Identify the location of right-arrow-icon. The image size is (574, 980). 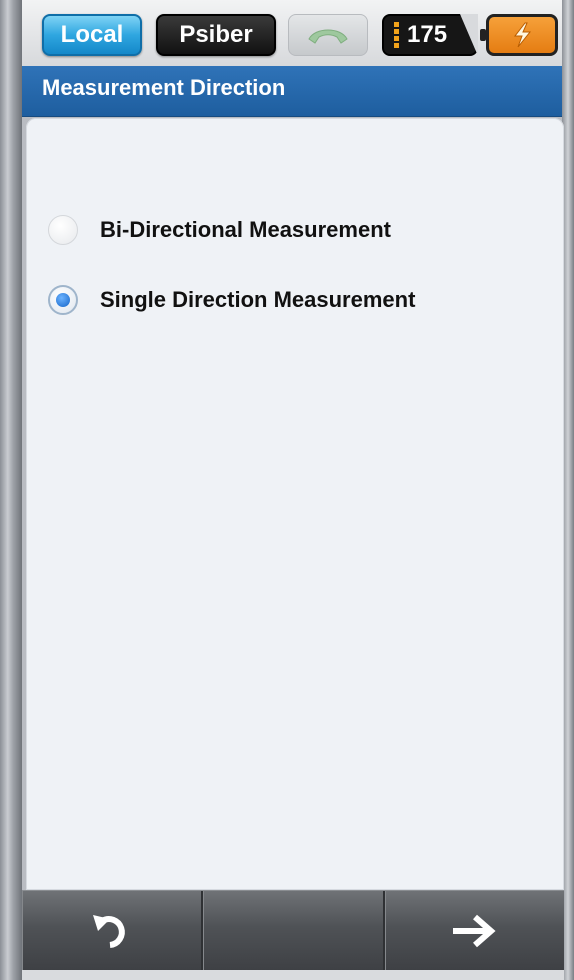
(474, 931).